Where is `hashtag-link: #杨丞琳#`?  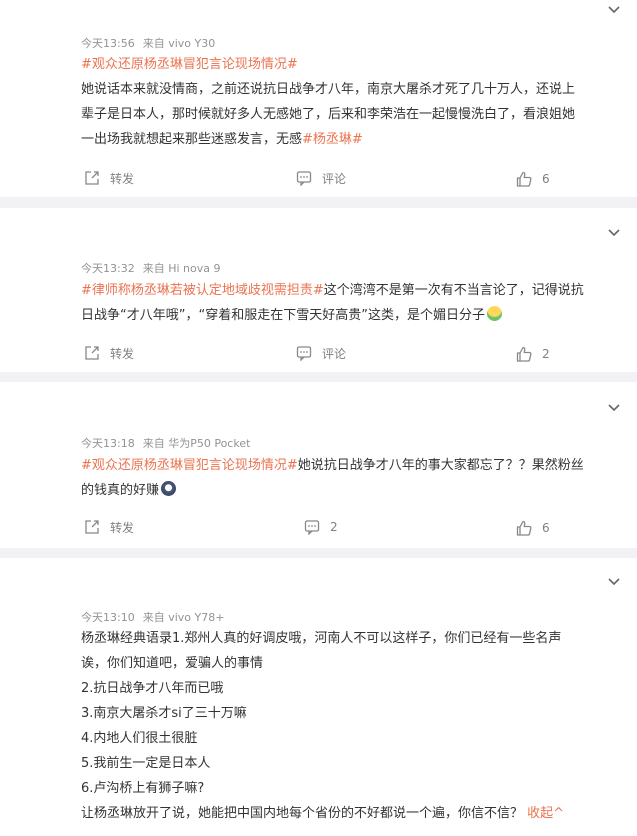 hashtag-link: #杨丞琳# is located at coordinates (332, 139).